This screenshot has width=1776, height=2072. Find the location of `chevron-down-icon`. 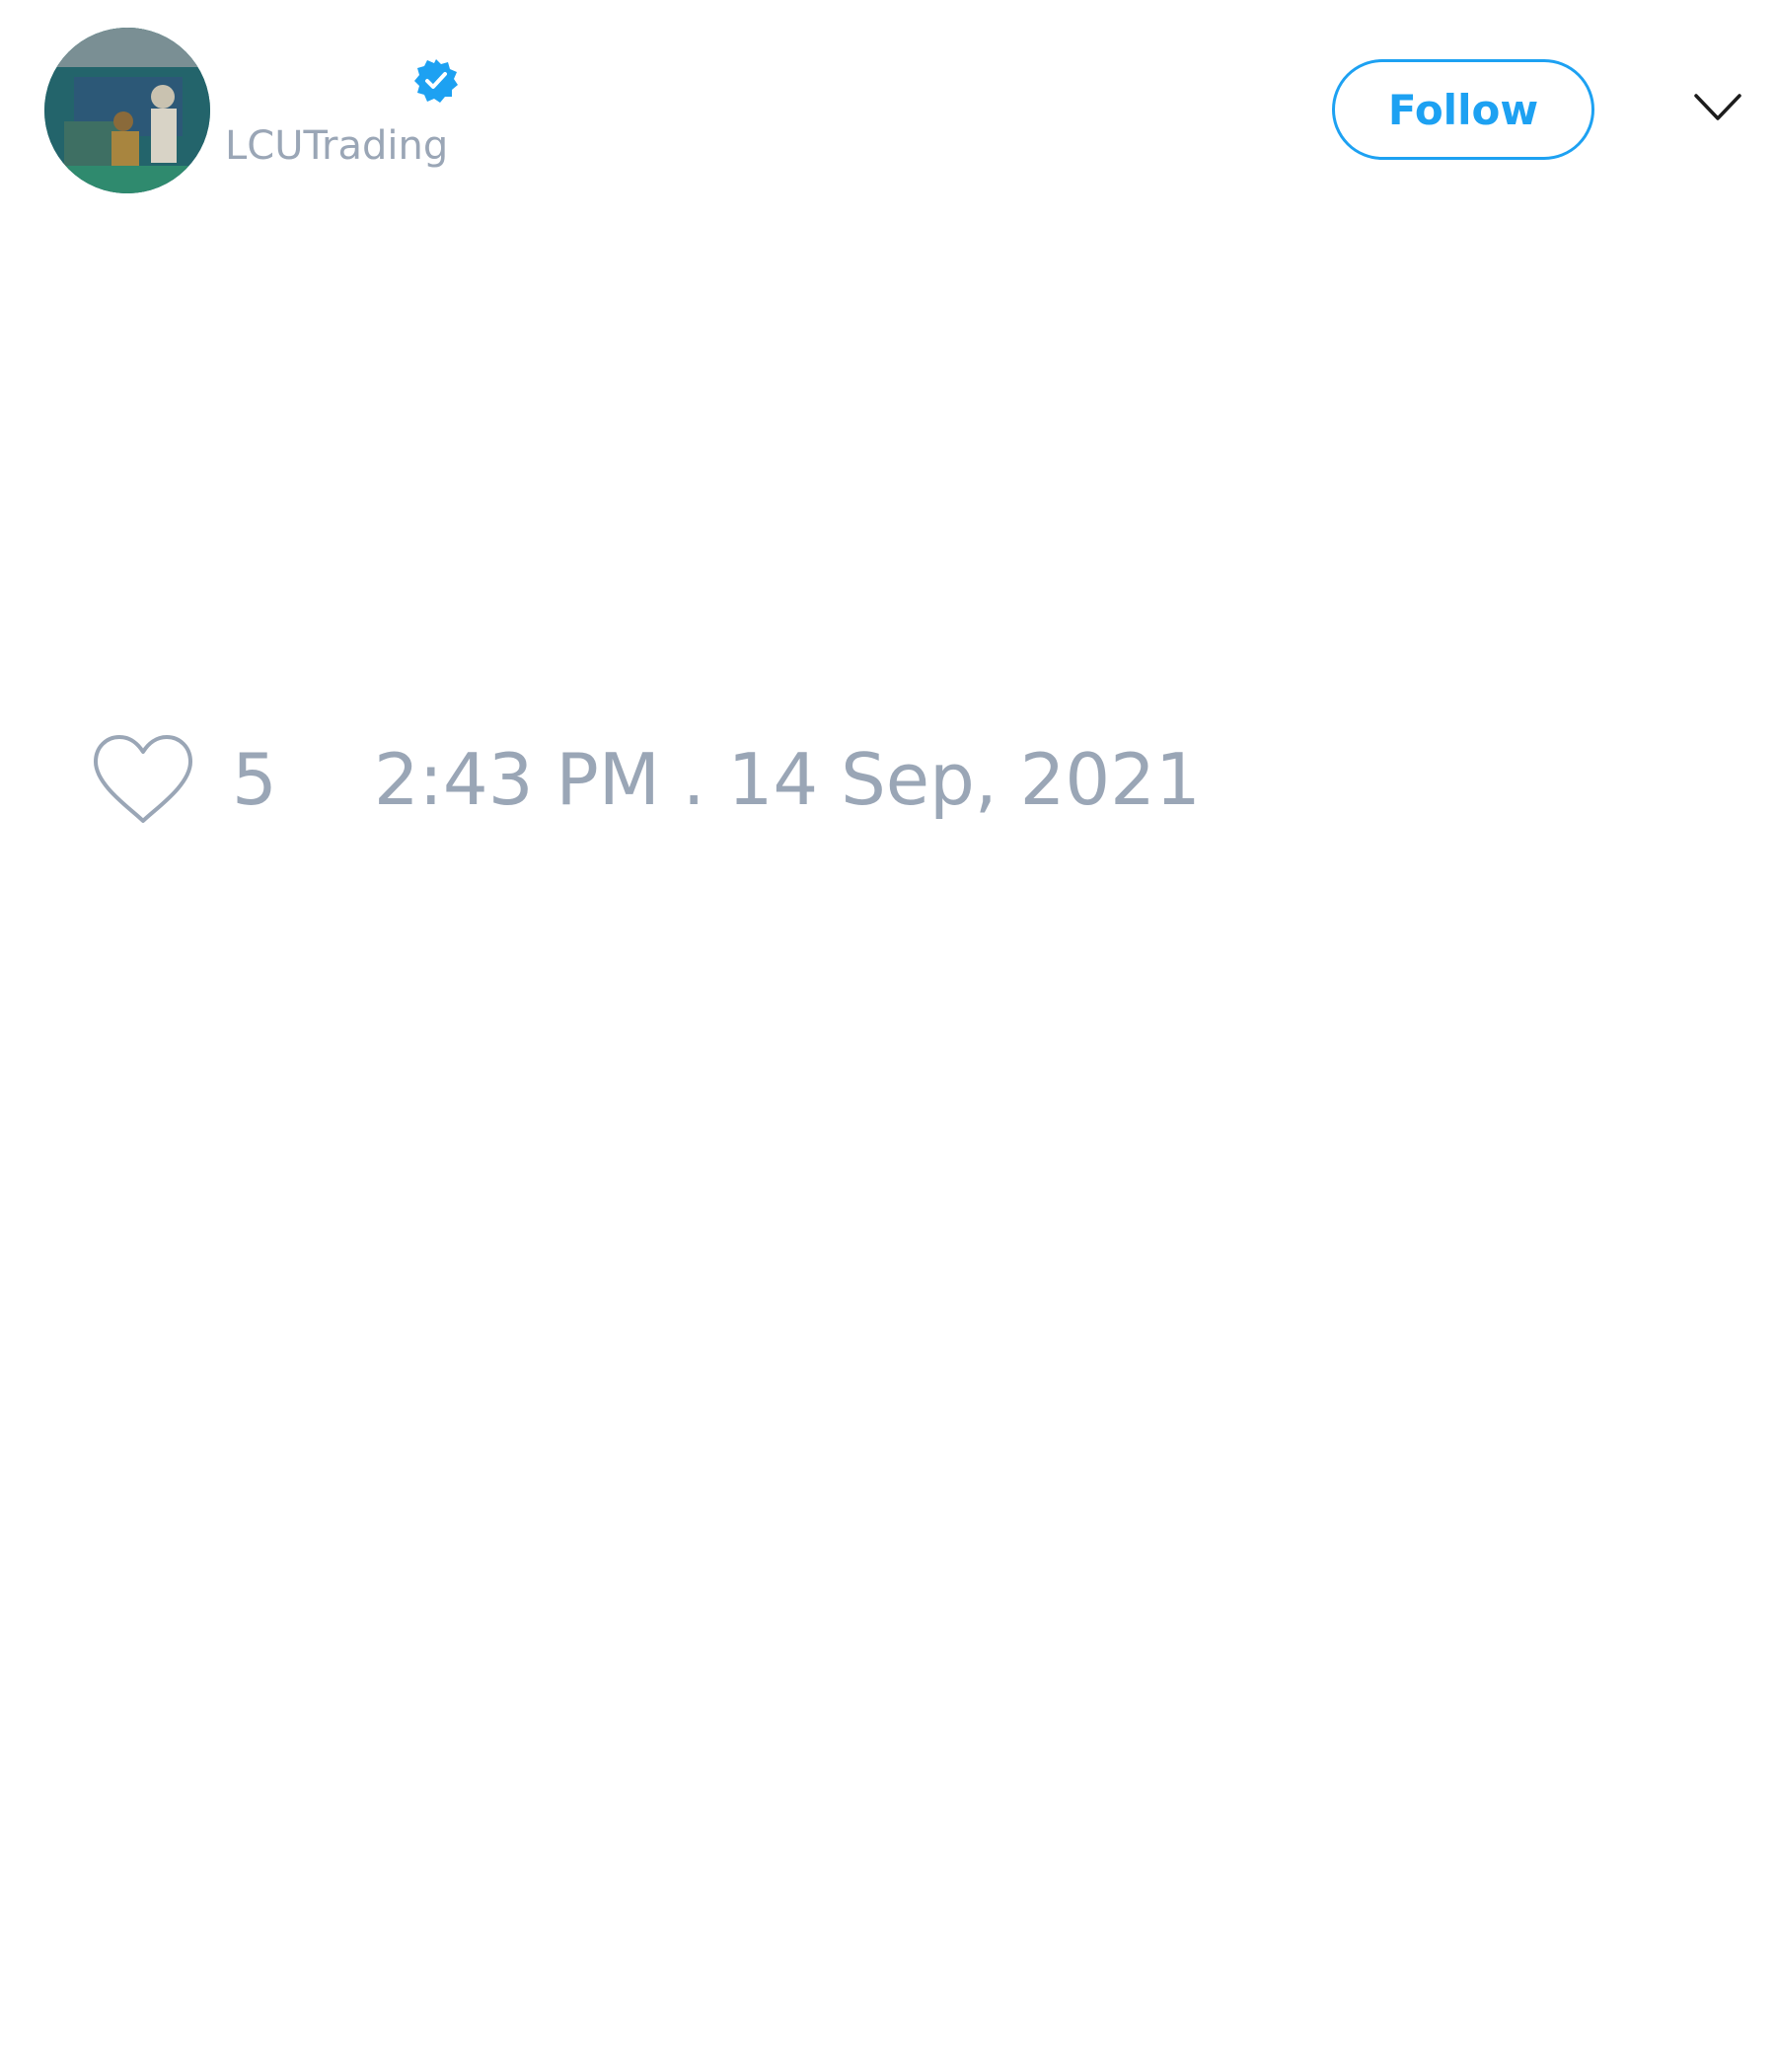

chevron-down-icon is located at coordinates (1718, 108).